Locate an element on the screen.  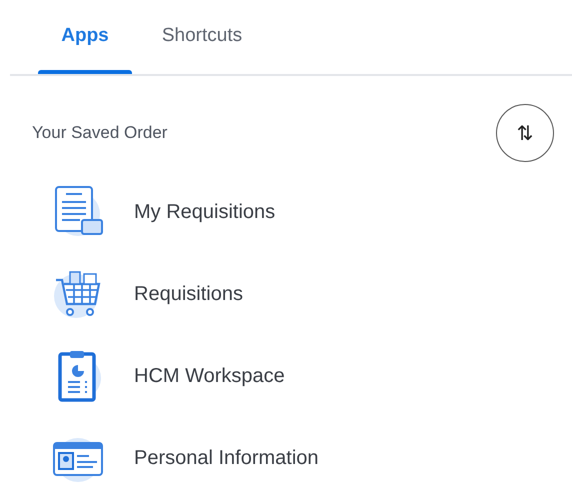
section-title: Your Saved Order is located at coordinates (100, 133).